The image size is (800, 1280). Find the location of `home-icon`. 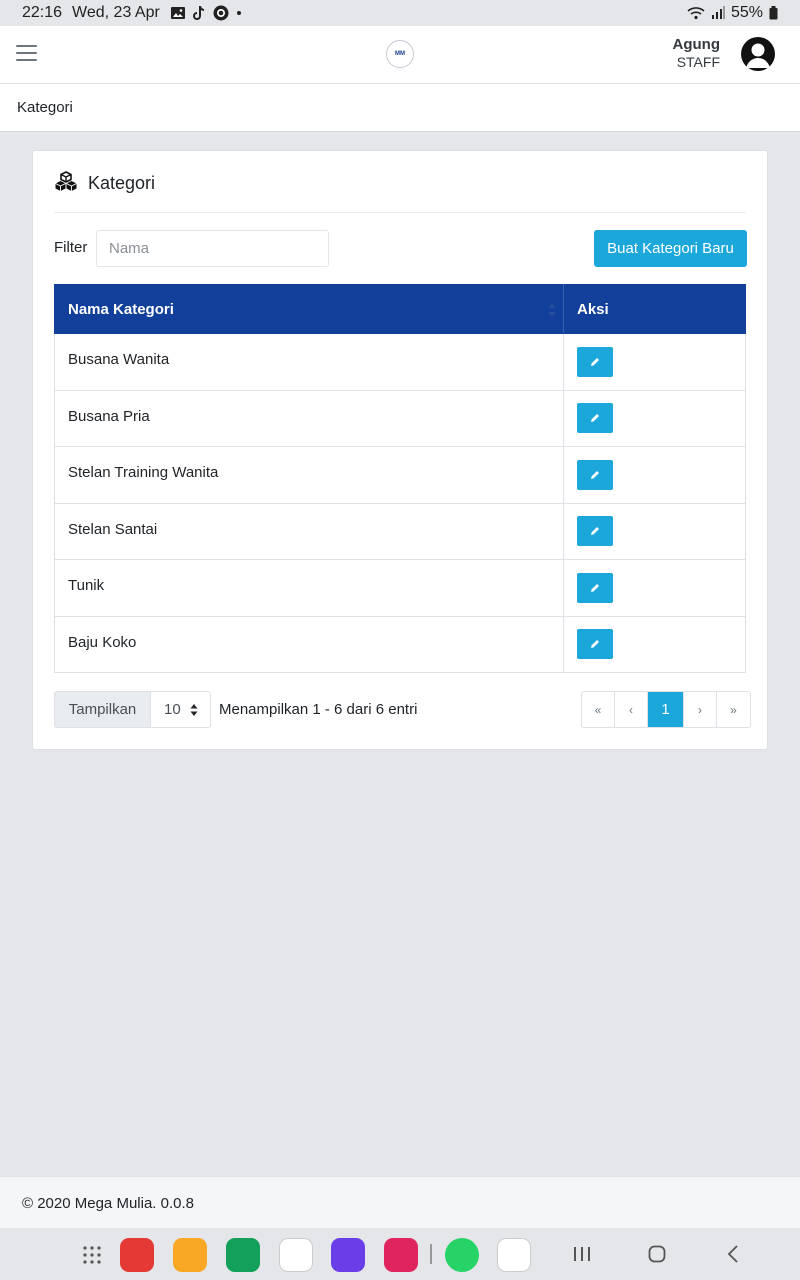

home-icon is located at coordinates (657, 1254).